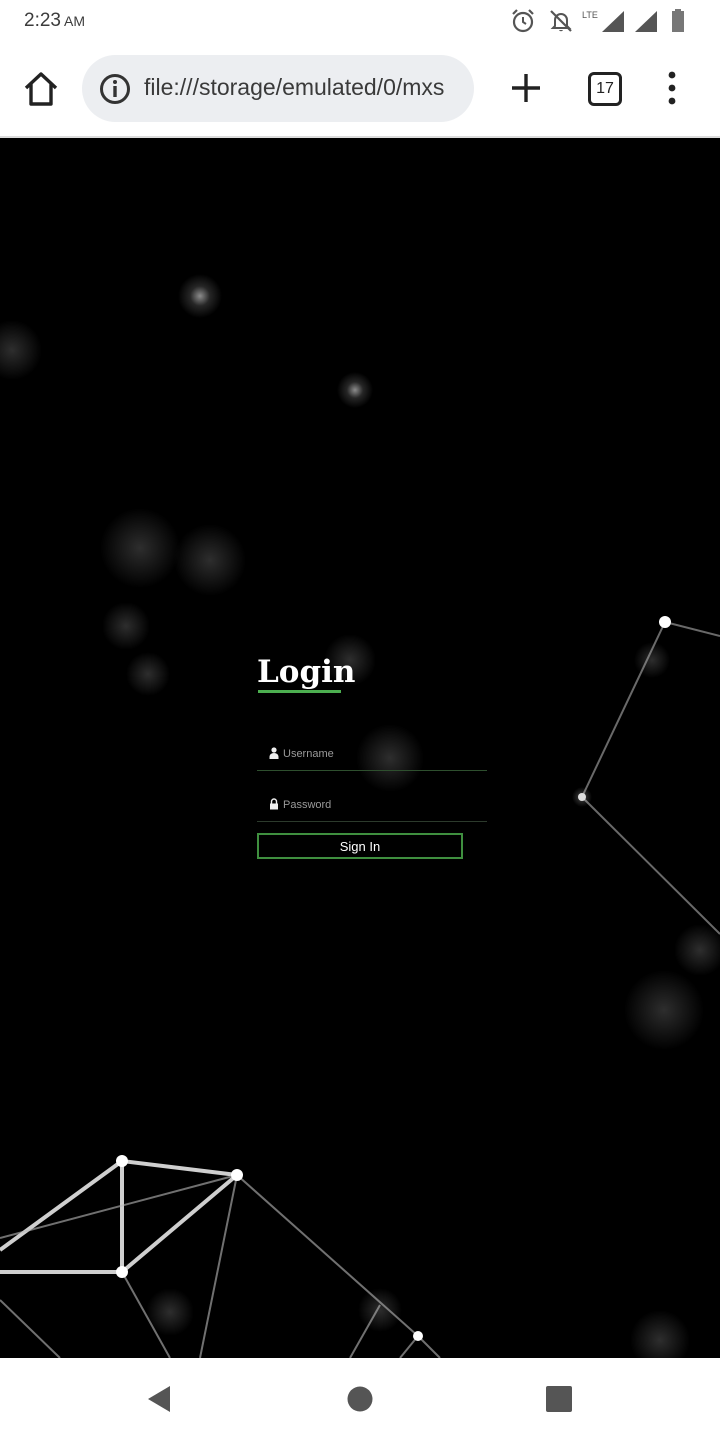  What do you see at coordinates (274, 753) in the screenshot?
I see `user-icon` at bounding box center [274, 753].